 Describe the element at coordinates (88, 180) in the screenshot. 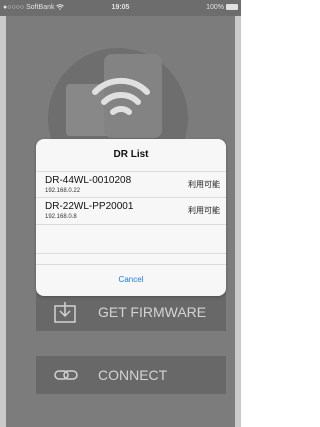

I see `device-name: DR-44WL-0010208` at that location.